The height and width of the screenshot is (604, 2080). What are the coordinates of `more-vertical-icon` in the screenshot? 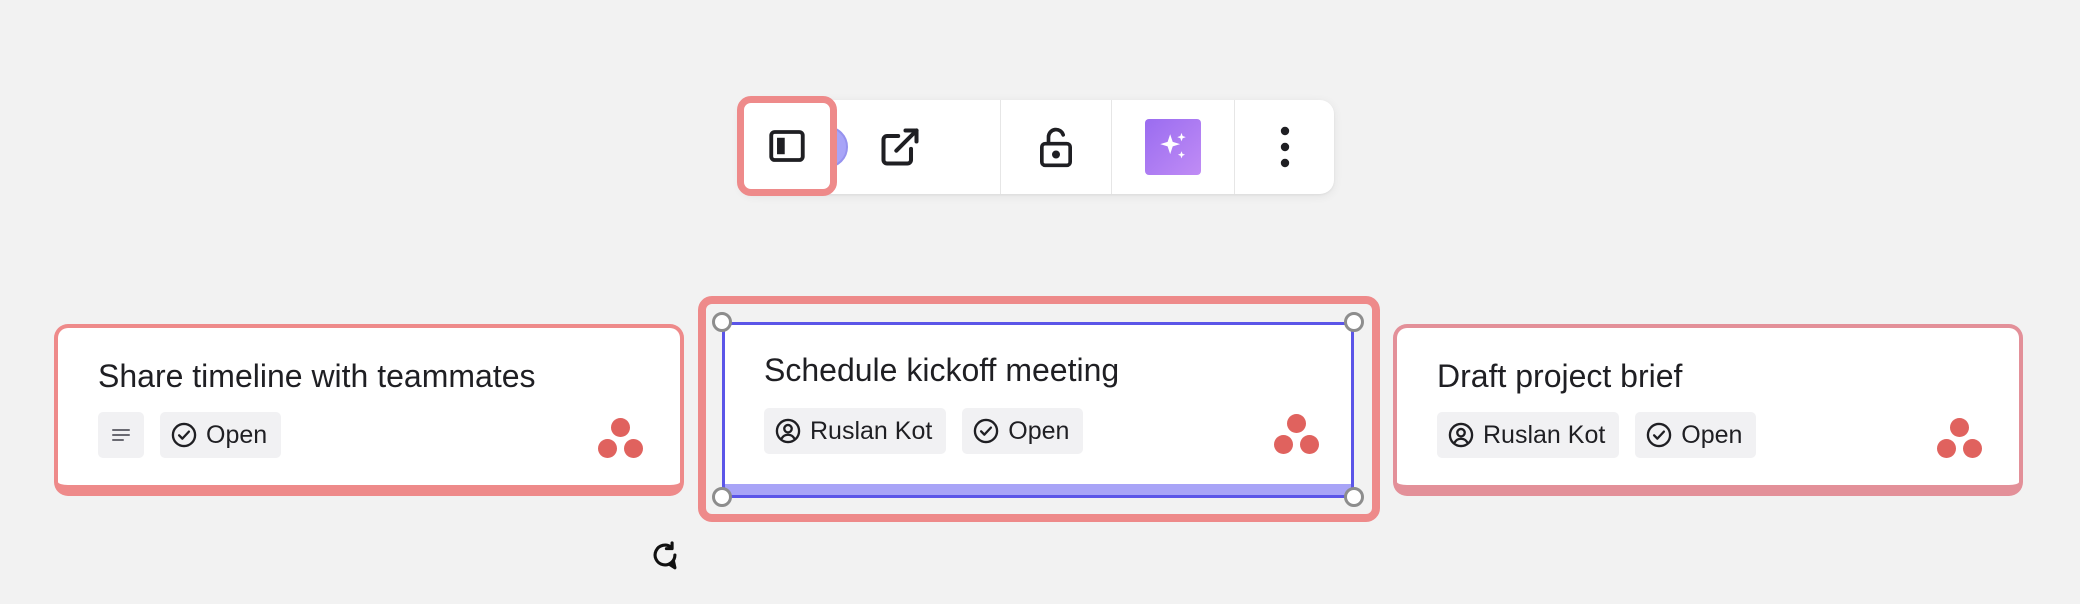 It's located at (1284, 147).